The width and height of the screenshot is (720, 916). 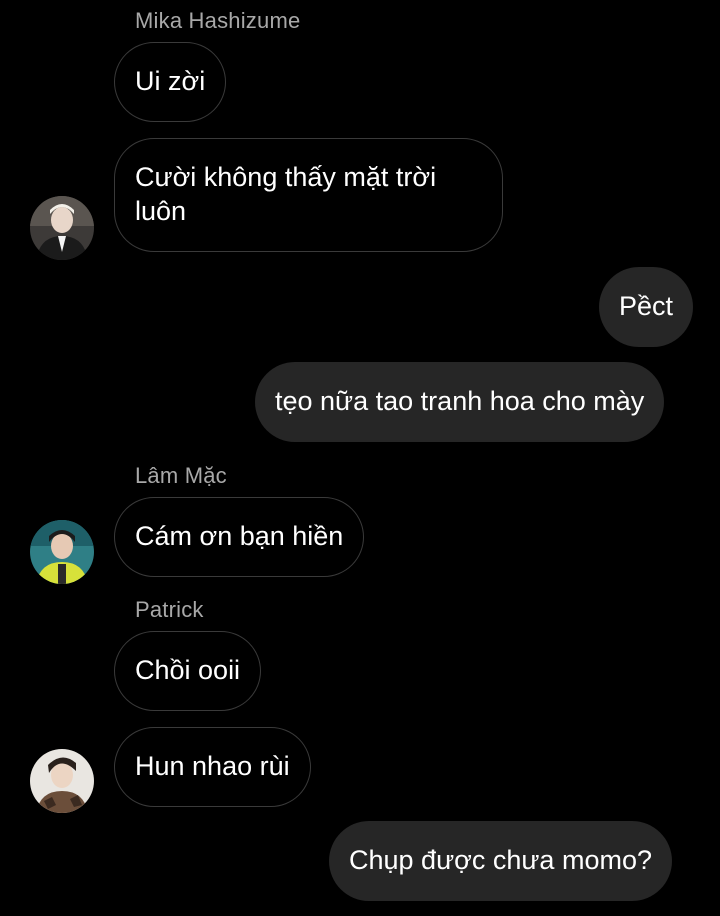 I want to click on outgoing-message-bubble: Chụp được chưa momo?, so click(x=500, y=861).